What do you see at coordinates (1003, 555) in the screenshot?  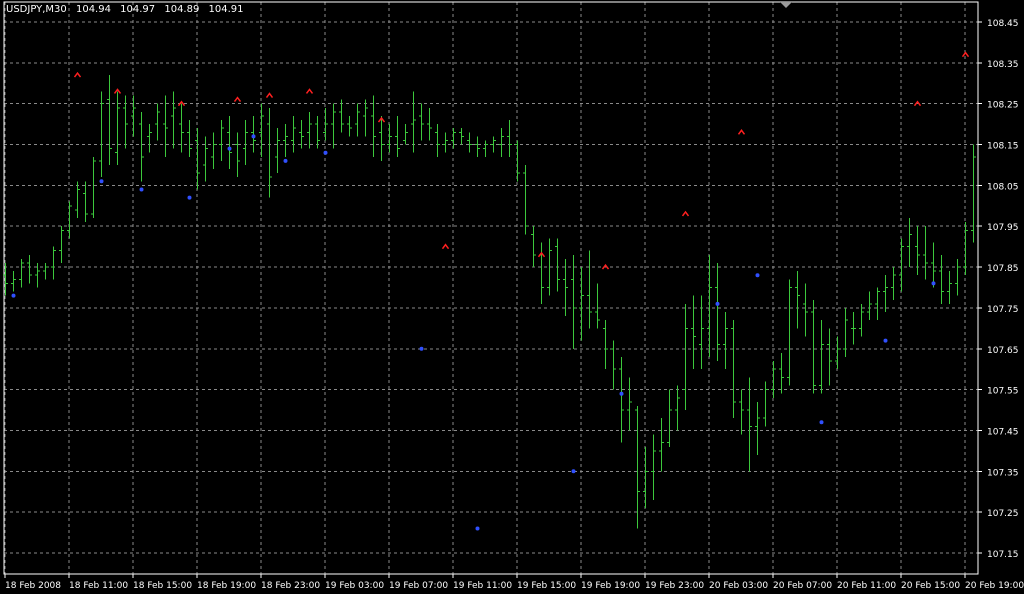 I see `y-tick-label: 107.15` at bounding box center [1003, 555].